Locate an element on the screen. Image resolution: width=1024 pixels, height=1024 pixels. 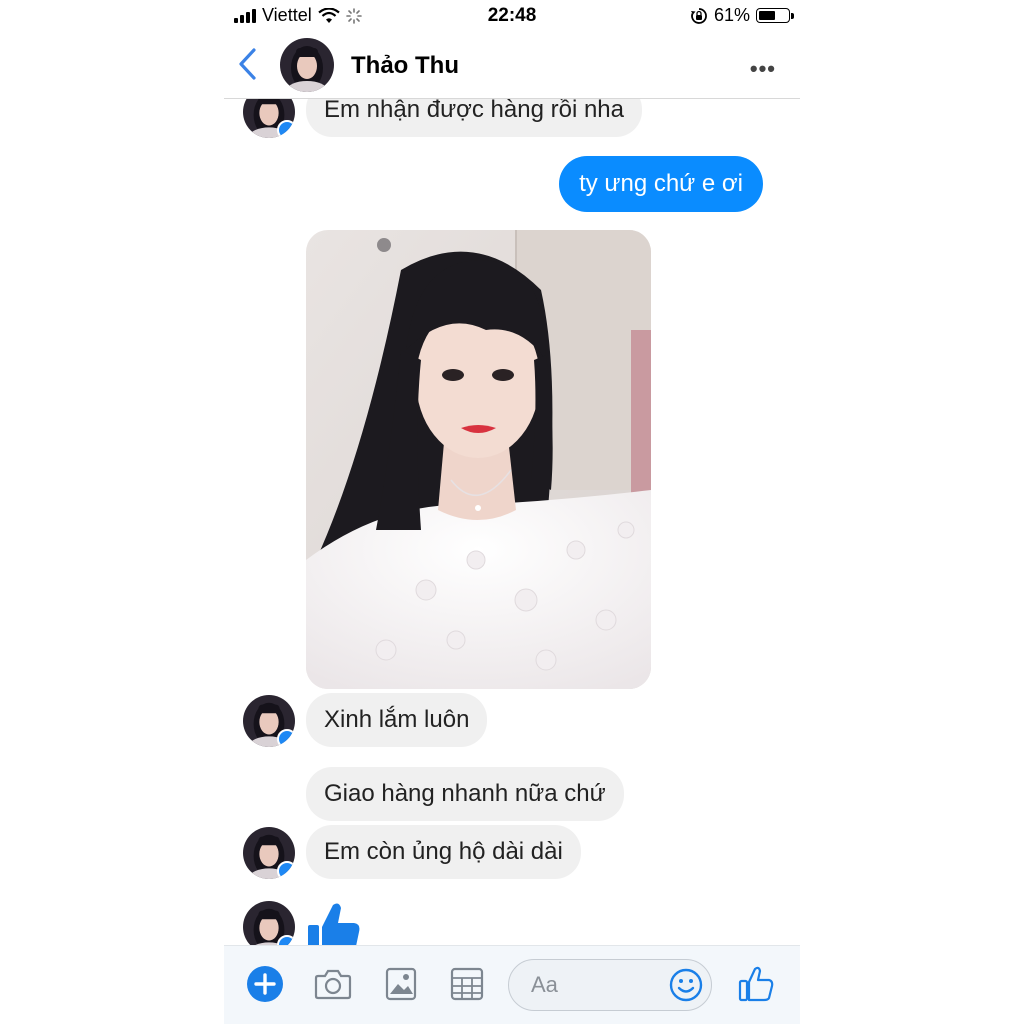
status-bar: Viettel 22:48 61% is located at coordinates (512, 16).